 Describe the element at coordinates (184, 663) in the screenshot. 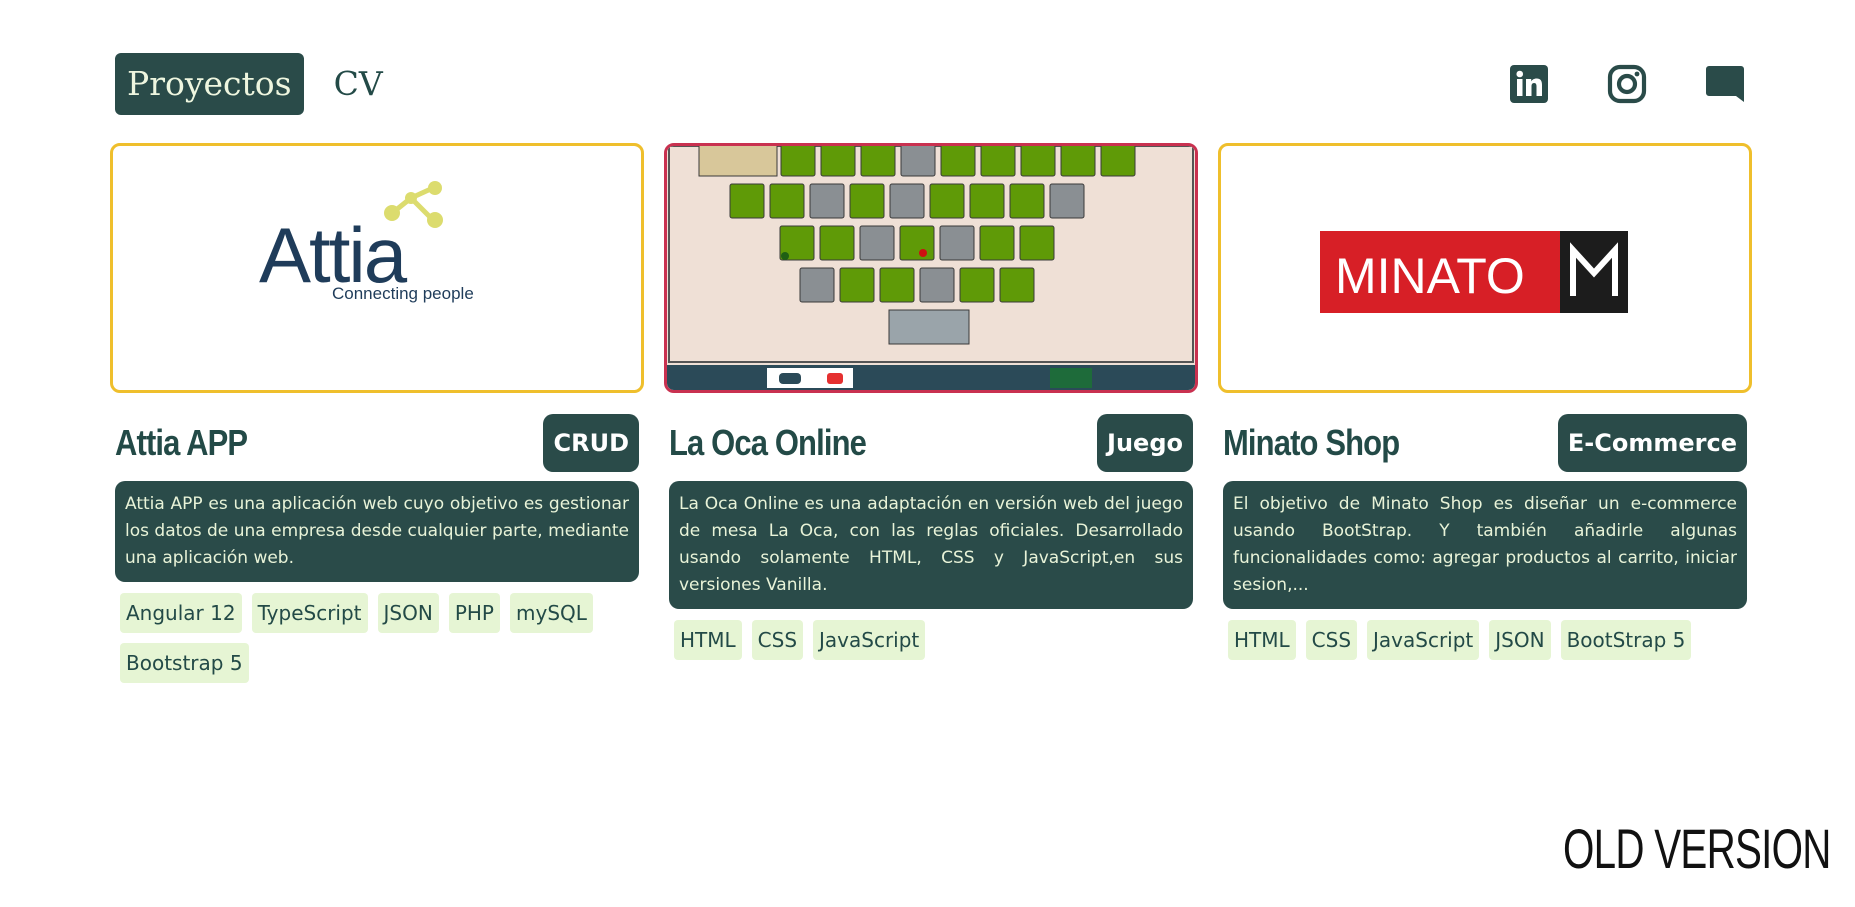

I see `tech-tag: Bootstrap 5` at that location.